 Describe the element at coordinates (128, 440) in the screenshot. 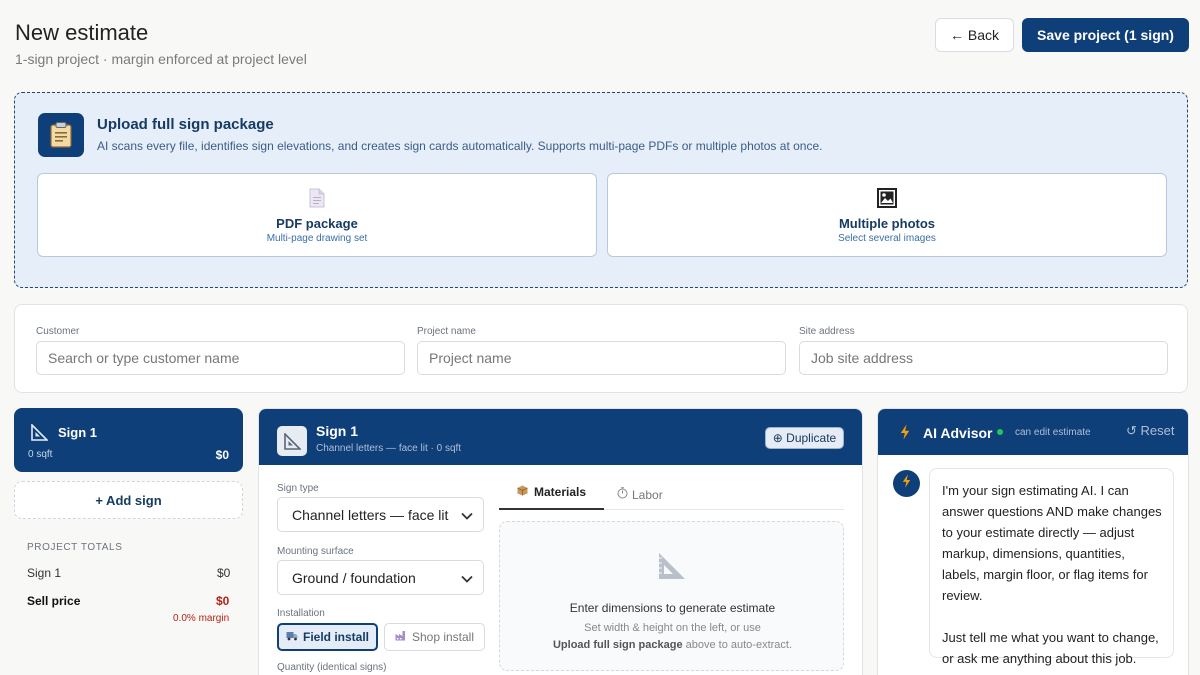

I see `sign-card-1: Sign 1 0 sqft $0` at that location.